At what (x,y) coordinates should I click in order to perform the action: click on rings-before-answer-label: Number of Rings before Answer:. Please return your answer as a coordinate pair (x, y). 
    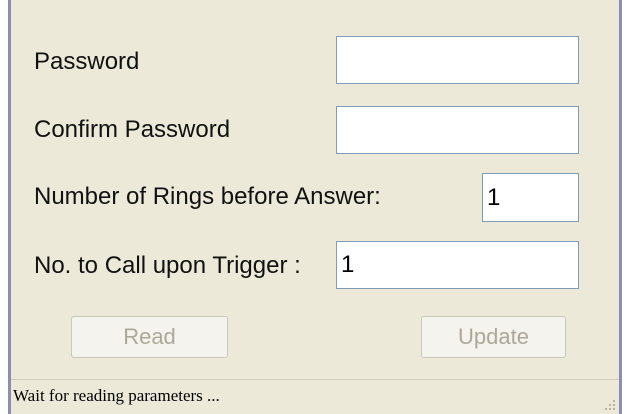
    Looking at the image, I should click on (207, 196).